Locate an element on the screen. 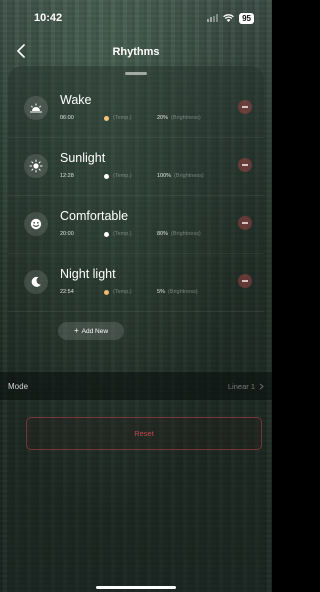  sun-icon is located at coordinates (36, 166).